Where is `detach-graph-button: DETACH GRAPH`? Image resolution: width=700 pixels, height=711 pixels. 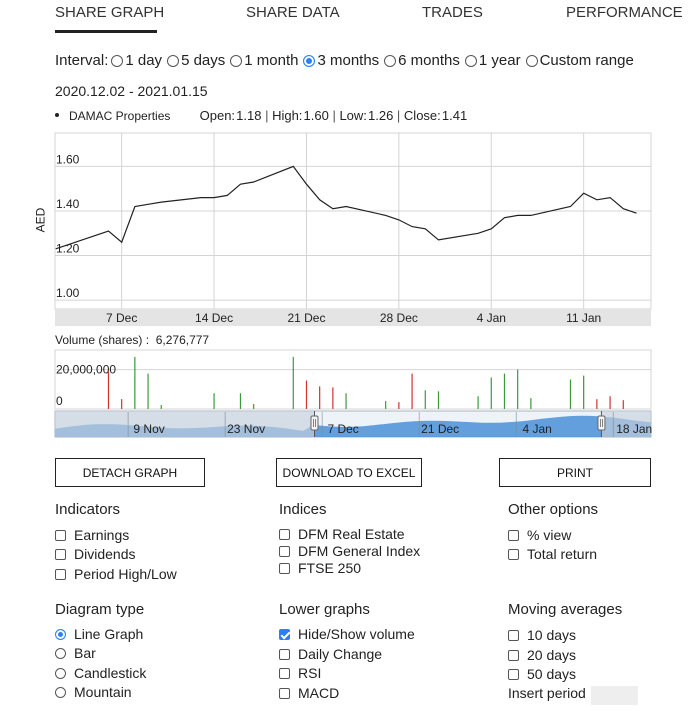
detach-graph-button: DETACH GRAPH is located at coordinates (130, 472).